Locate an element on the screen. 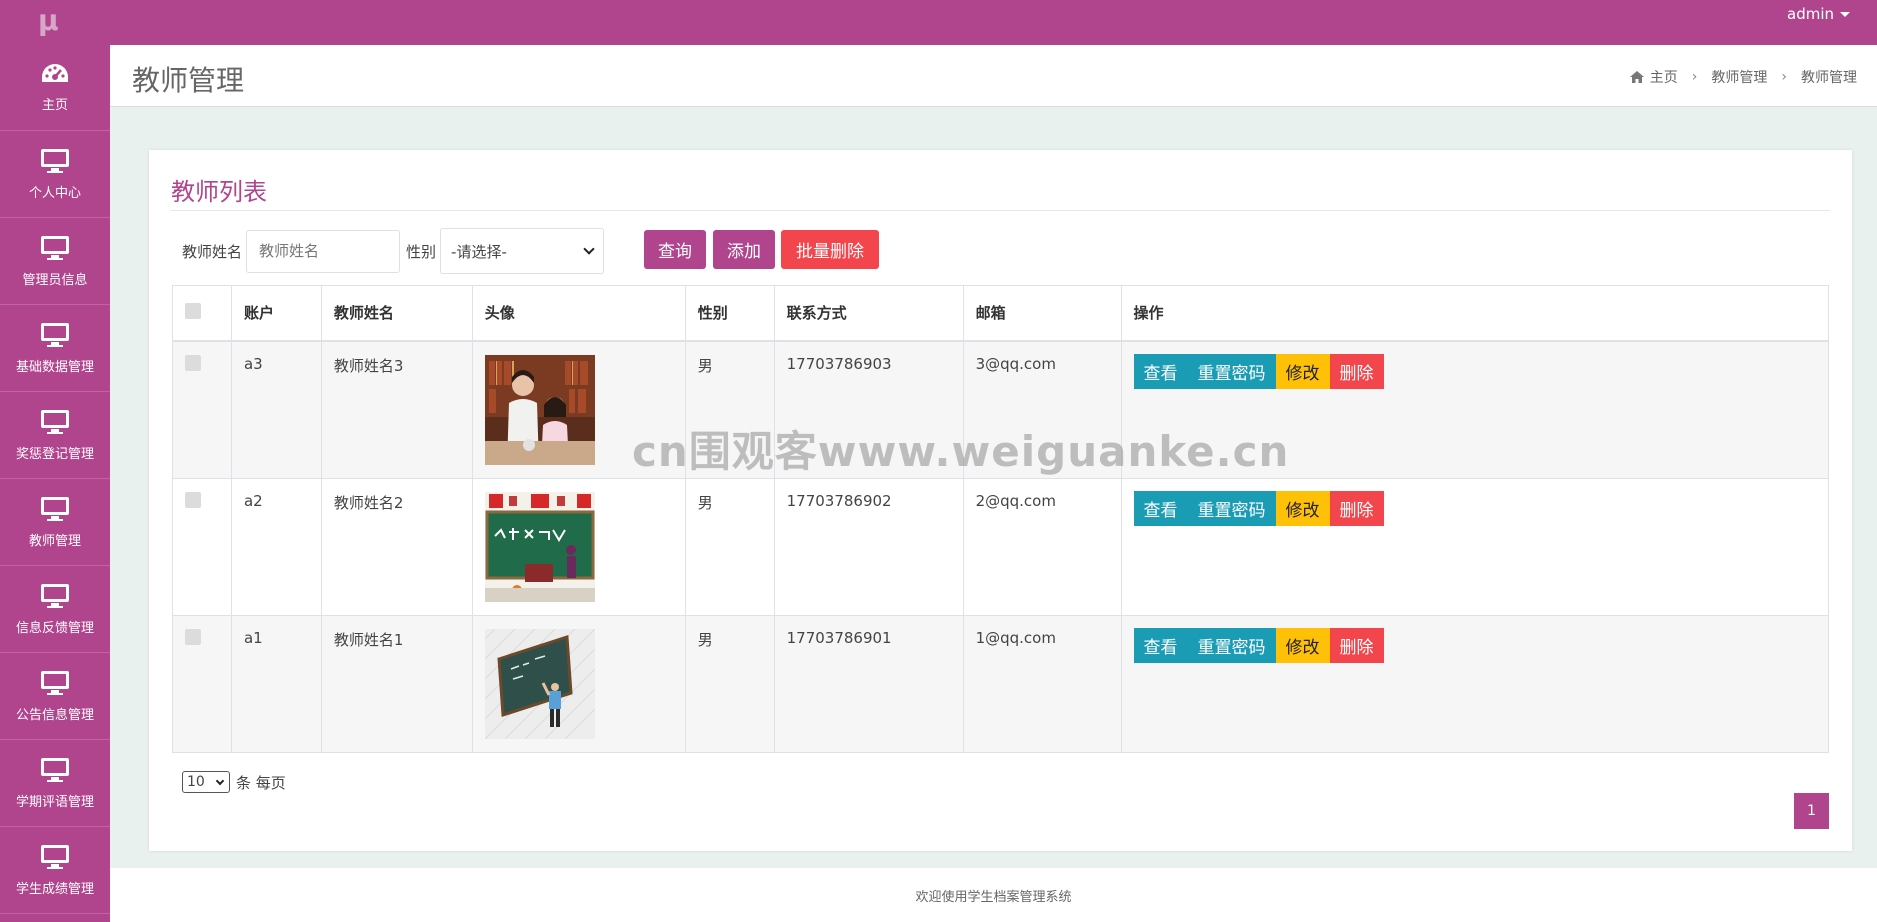 The height and width of the screenshot is (922, 1877). column-header: 联系方式 is located at coordinates (868, 313).